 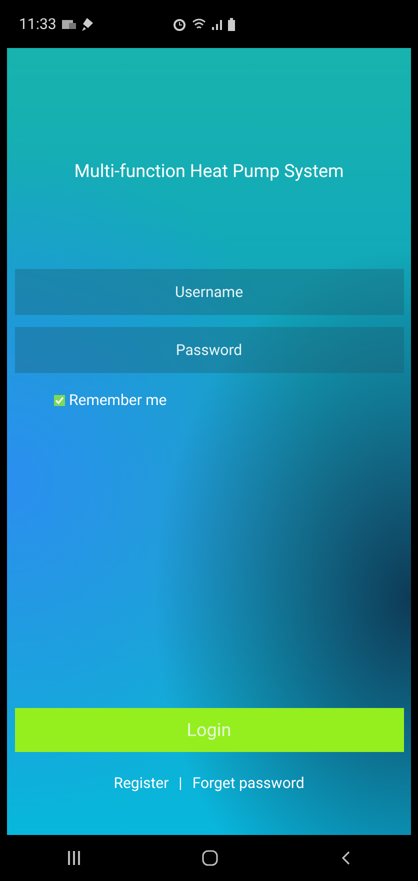 What do you see at coordinates (141, 783) in the screenshot?
I see `register-link: Register` at bounding box center [141, 783].